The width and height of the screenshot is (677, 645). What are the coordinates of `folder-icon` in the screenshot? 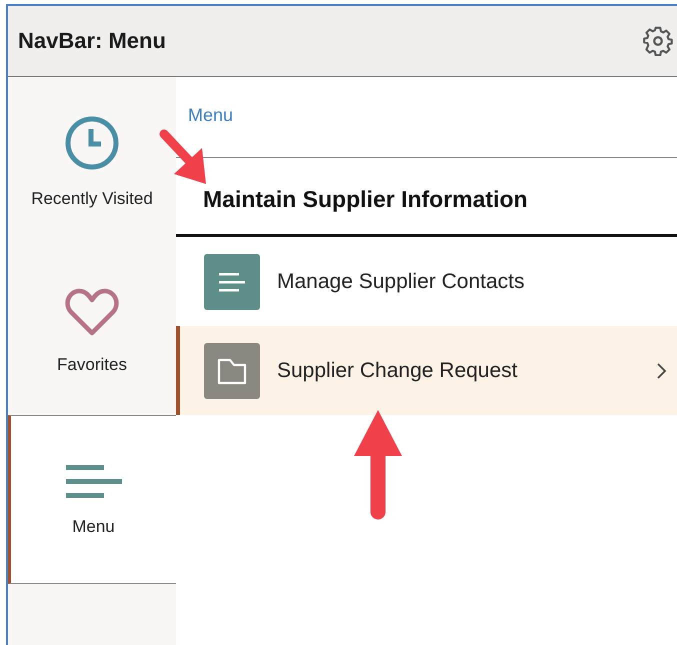 It's located at (232, 370).